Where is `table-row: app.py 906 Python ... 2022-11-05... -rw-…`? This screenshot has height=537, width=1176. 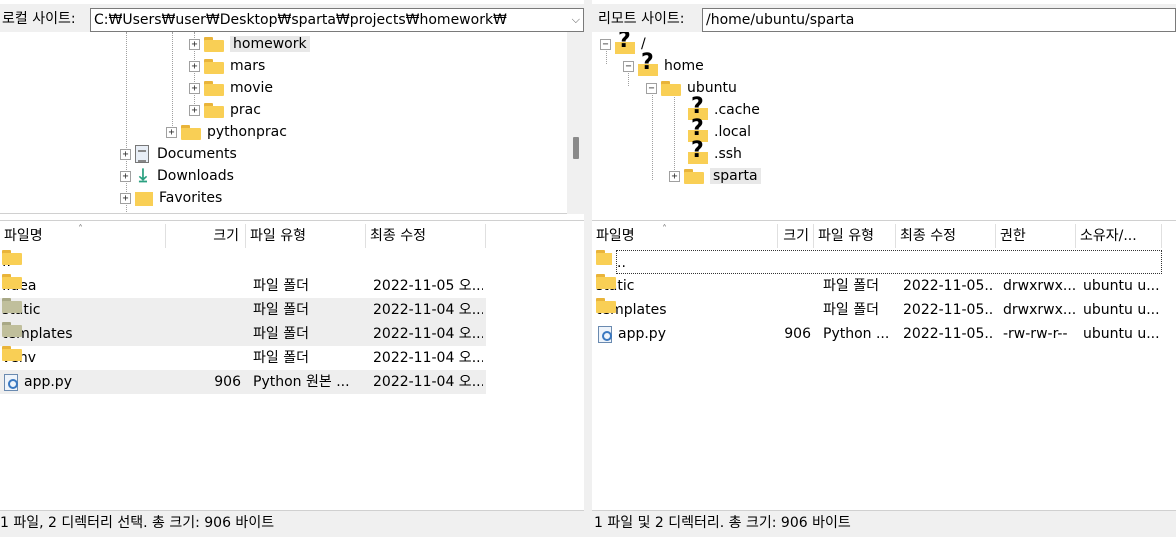
table-row: app.py 906 Python ... 2022-11-05... -rw-… is located at coordinates (877, 334).